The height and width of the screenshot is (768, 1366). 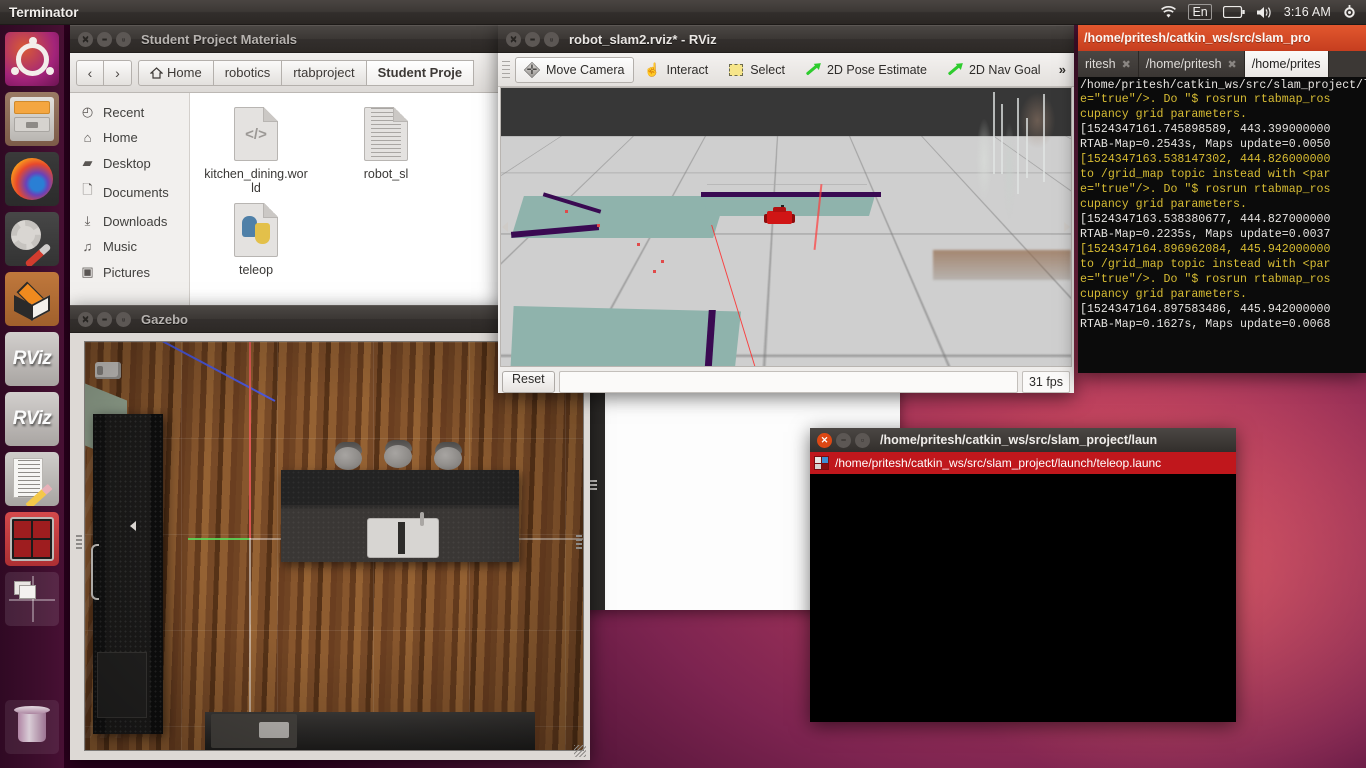 I want to click on gazebo-resize-grip, so click(x=580, y=751).